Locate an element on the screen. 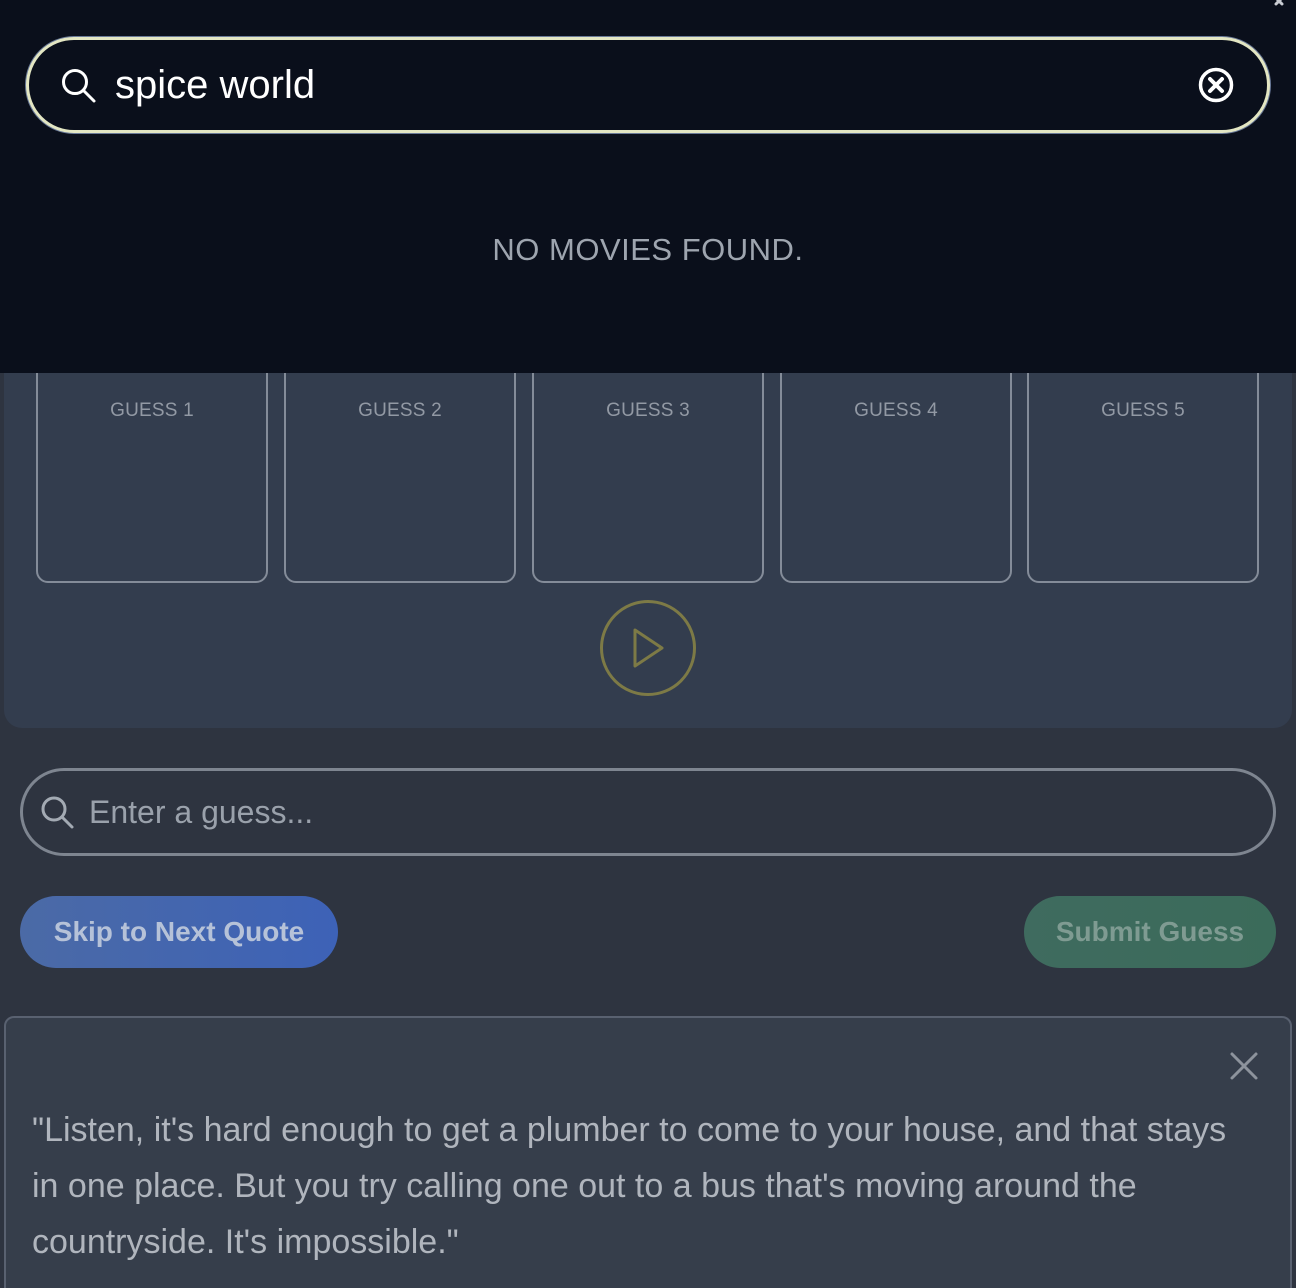 The image size is (1296, 1288). movie-search-input is located at coordinates (656, 85).